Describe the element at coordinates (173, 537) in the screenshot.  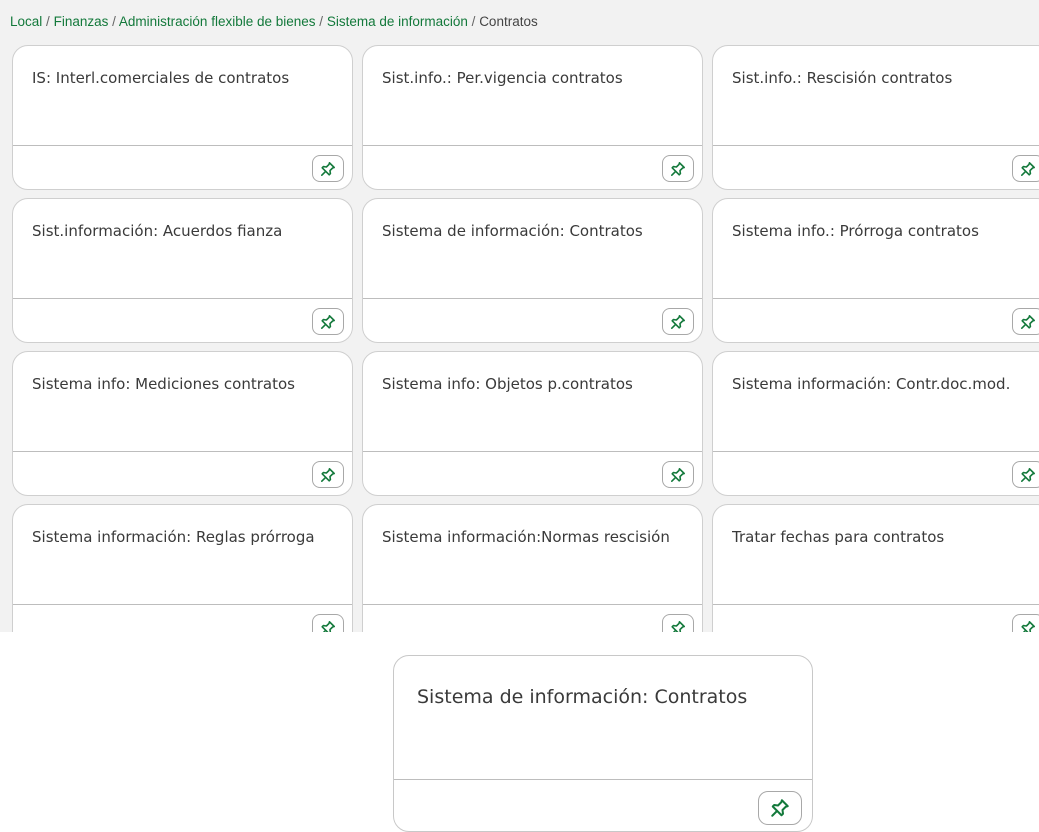
I see `tile-title: Sistema información: Reglas prórroga` at that location.